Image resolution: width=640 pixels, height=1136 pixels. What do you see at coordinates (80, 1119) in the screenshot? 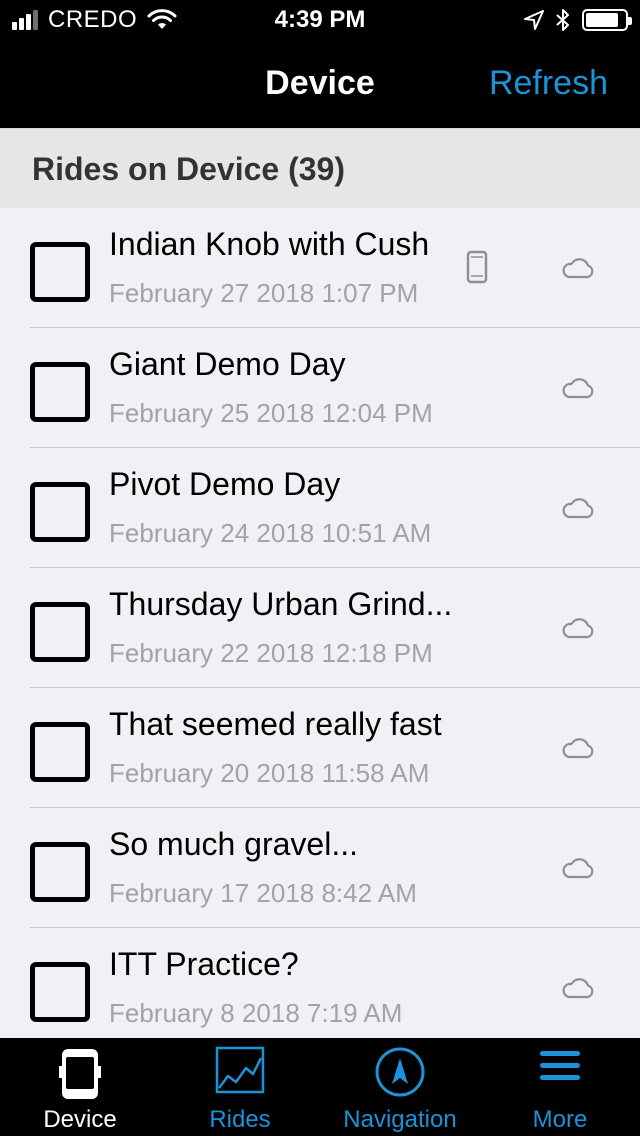
I see `tab-label: Device` at bounding box center [80, 1119].